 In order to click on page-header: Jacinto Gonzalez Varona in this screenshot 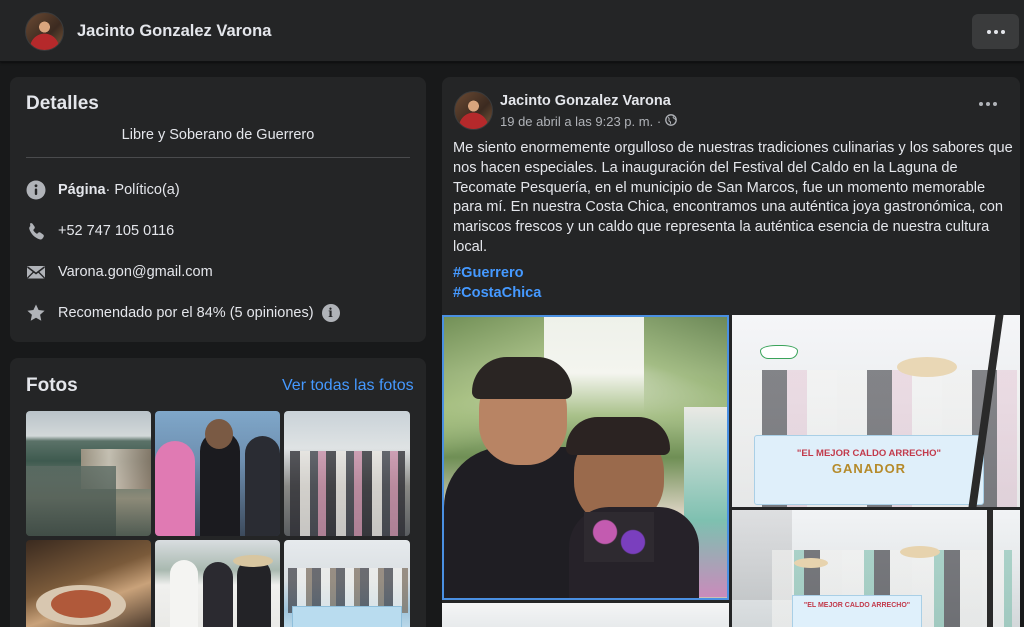, I will do `click(512, 31)`.